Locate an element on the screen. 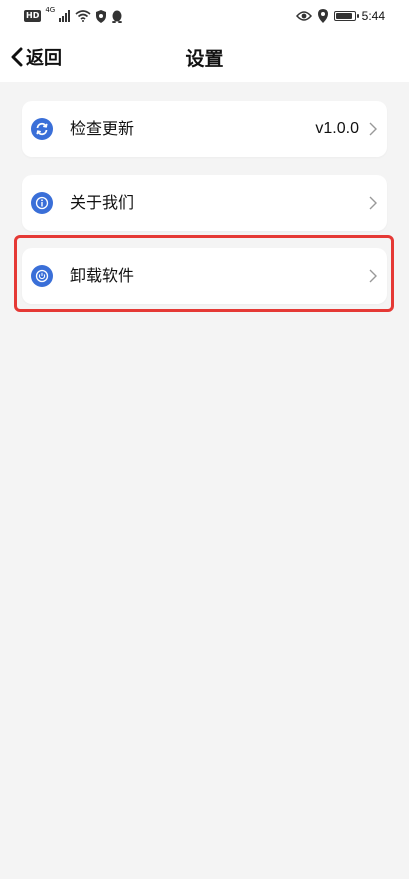 The image size is (409, 879). status-right-icons: 5:44 is located at coordinates (340, 16).